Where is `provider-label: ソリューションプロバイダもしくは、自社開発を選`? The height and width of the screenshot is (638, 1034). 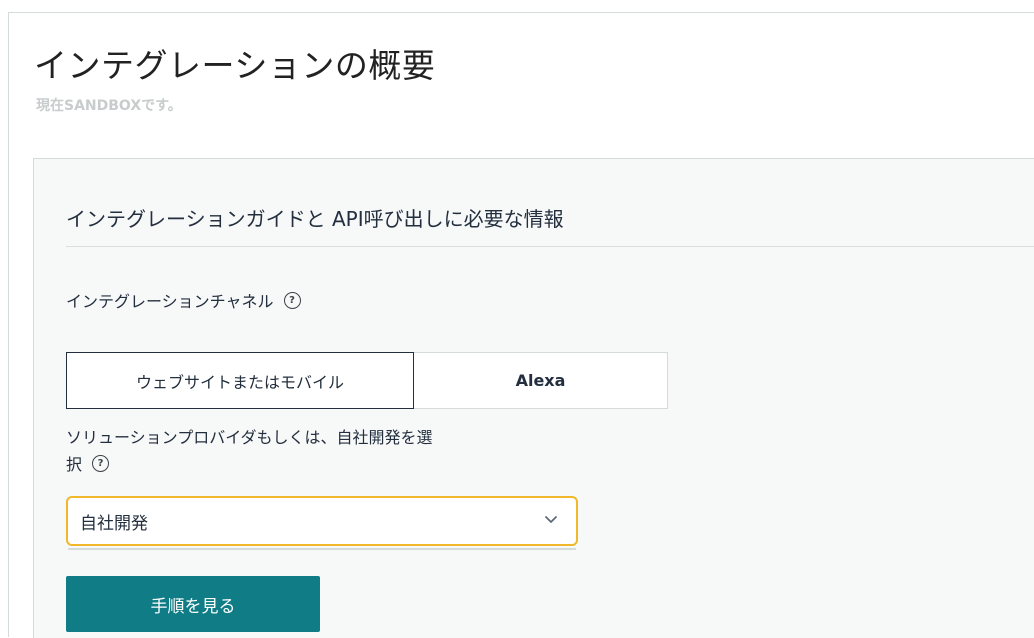 provider-label: ソリューションプロバイダもしくは、自社開発を選 is located at coordinates (249, 437).